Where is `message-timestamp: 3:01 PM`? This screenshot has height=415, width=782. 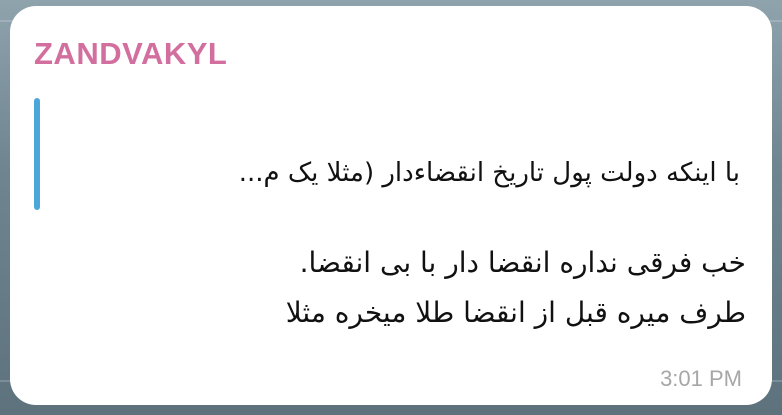
message-timestamp: 3:01 PM is located at coordinates (701, 378).